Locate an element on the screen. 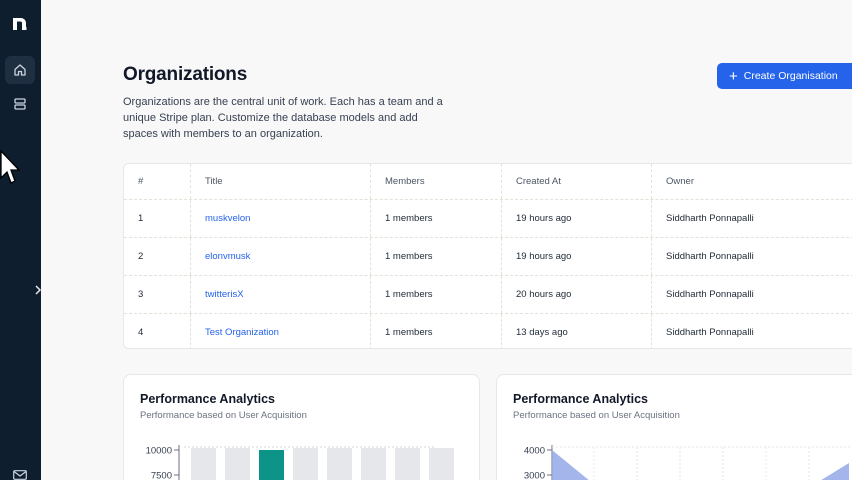  sidebar-item-database is located at coordinates (20, 104).